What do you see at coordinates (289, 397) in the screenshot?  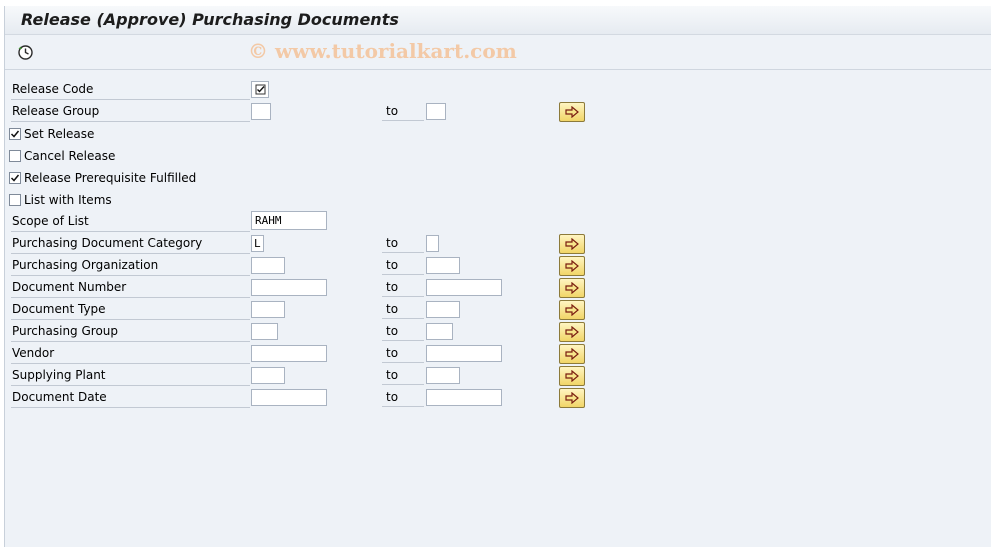 I see `document-date-from-input` at bounding box center [289, 397].